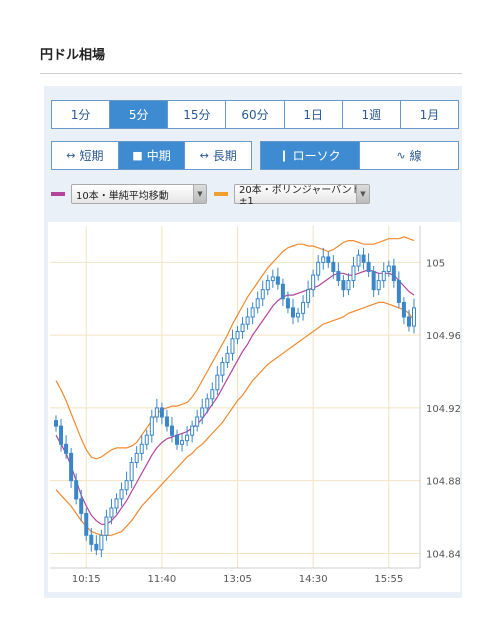 Image resolution: width=500 pixels, height=640 pixels. Describe the element at coordinates (158, 156) in the screenshot. I see `term-label: 中期` at that location.